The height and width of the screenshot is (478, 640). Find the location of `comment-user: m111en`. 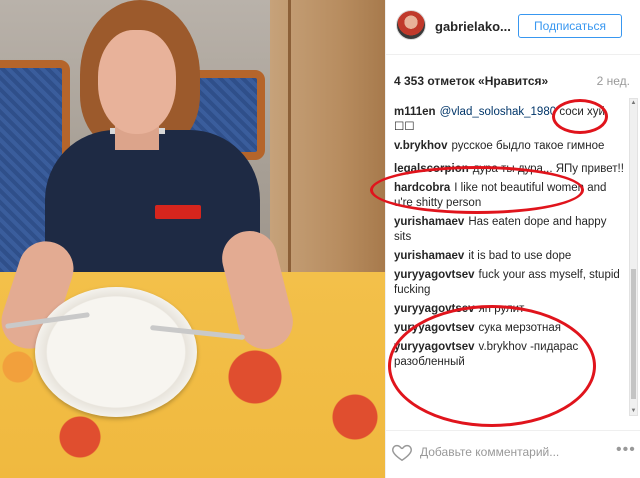

comment-user: m111en is located at coordinates (415, 112).